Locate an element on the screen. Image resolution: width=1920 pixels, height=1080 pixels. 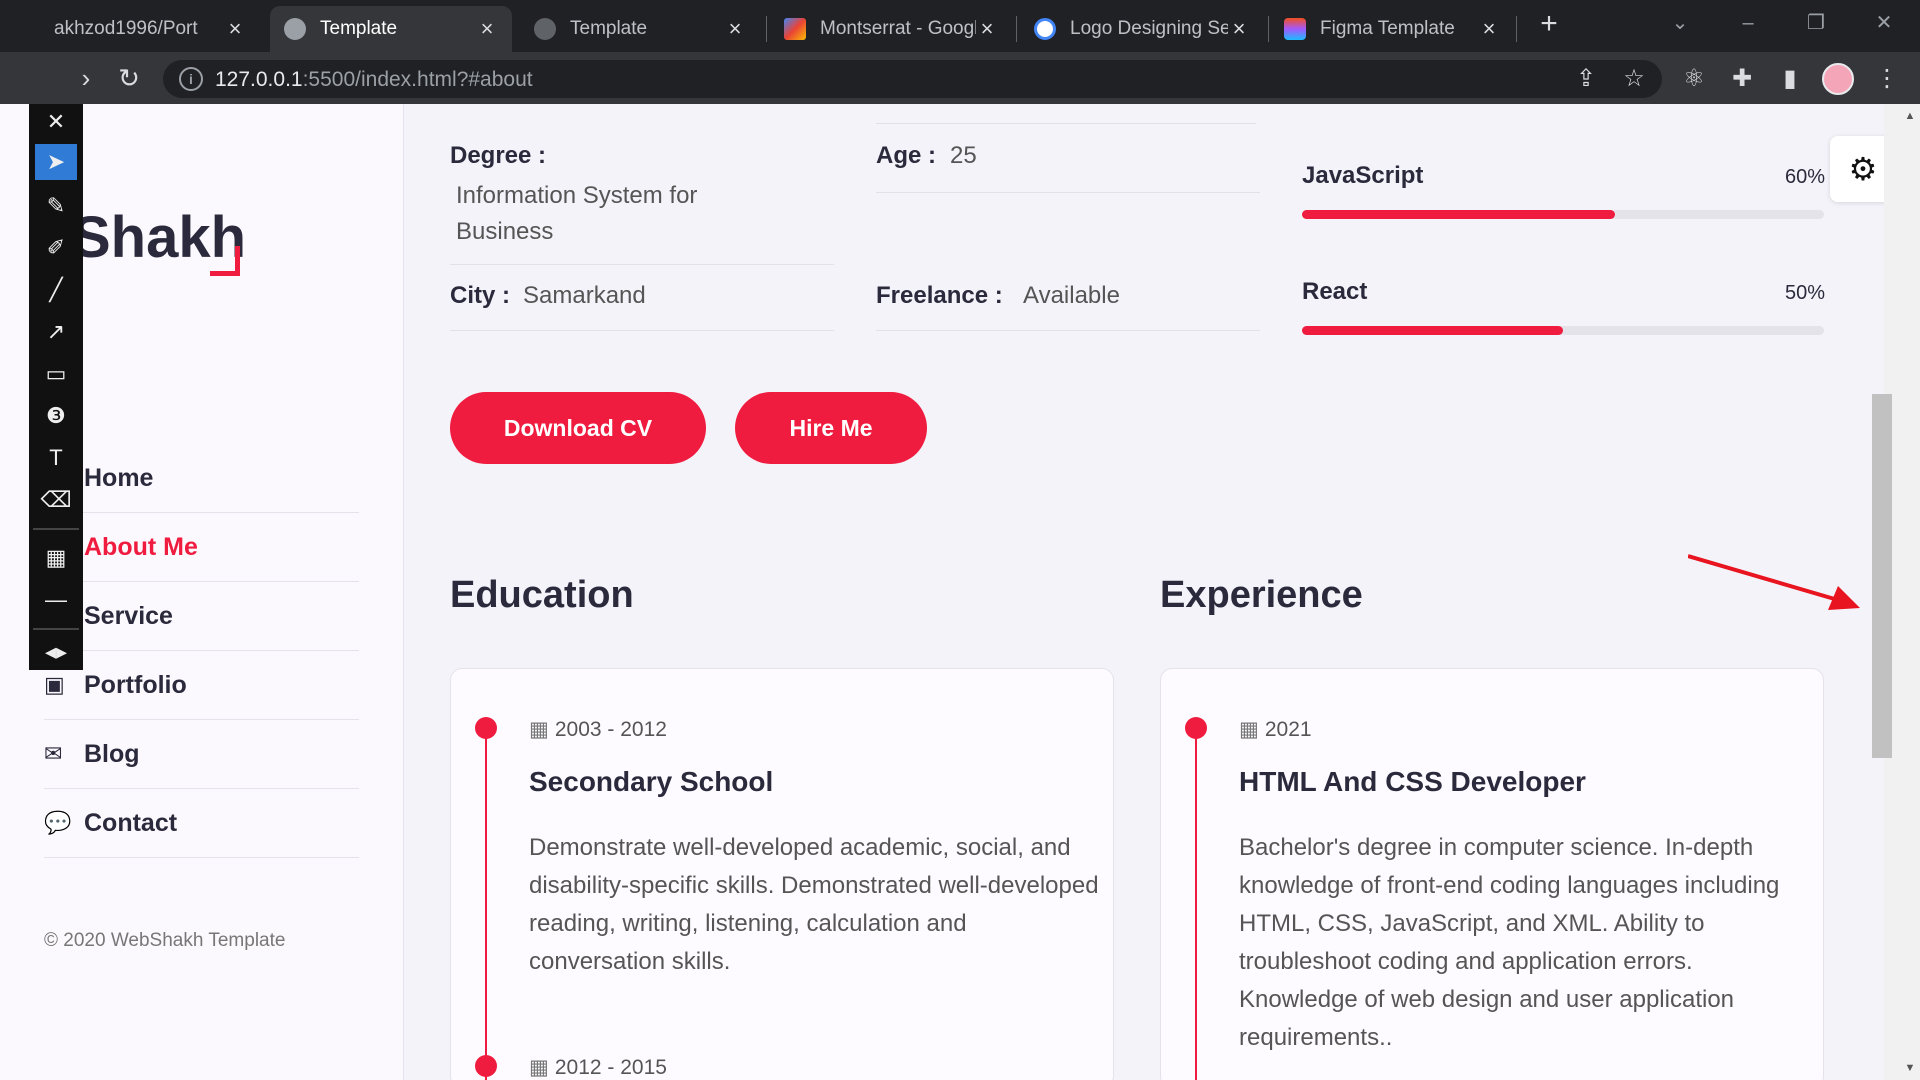
timeline-title: HTML And CSS Developer is located at coordinates (1412, 781).